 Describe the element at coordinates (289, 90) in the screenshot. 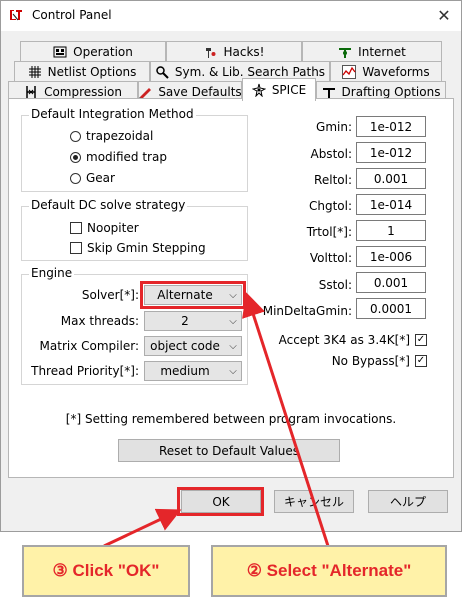

I see `tab-label: SPICE` at that location.